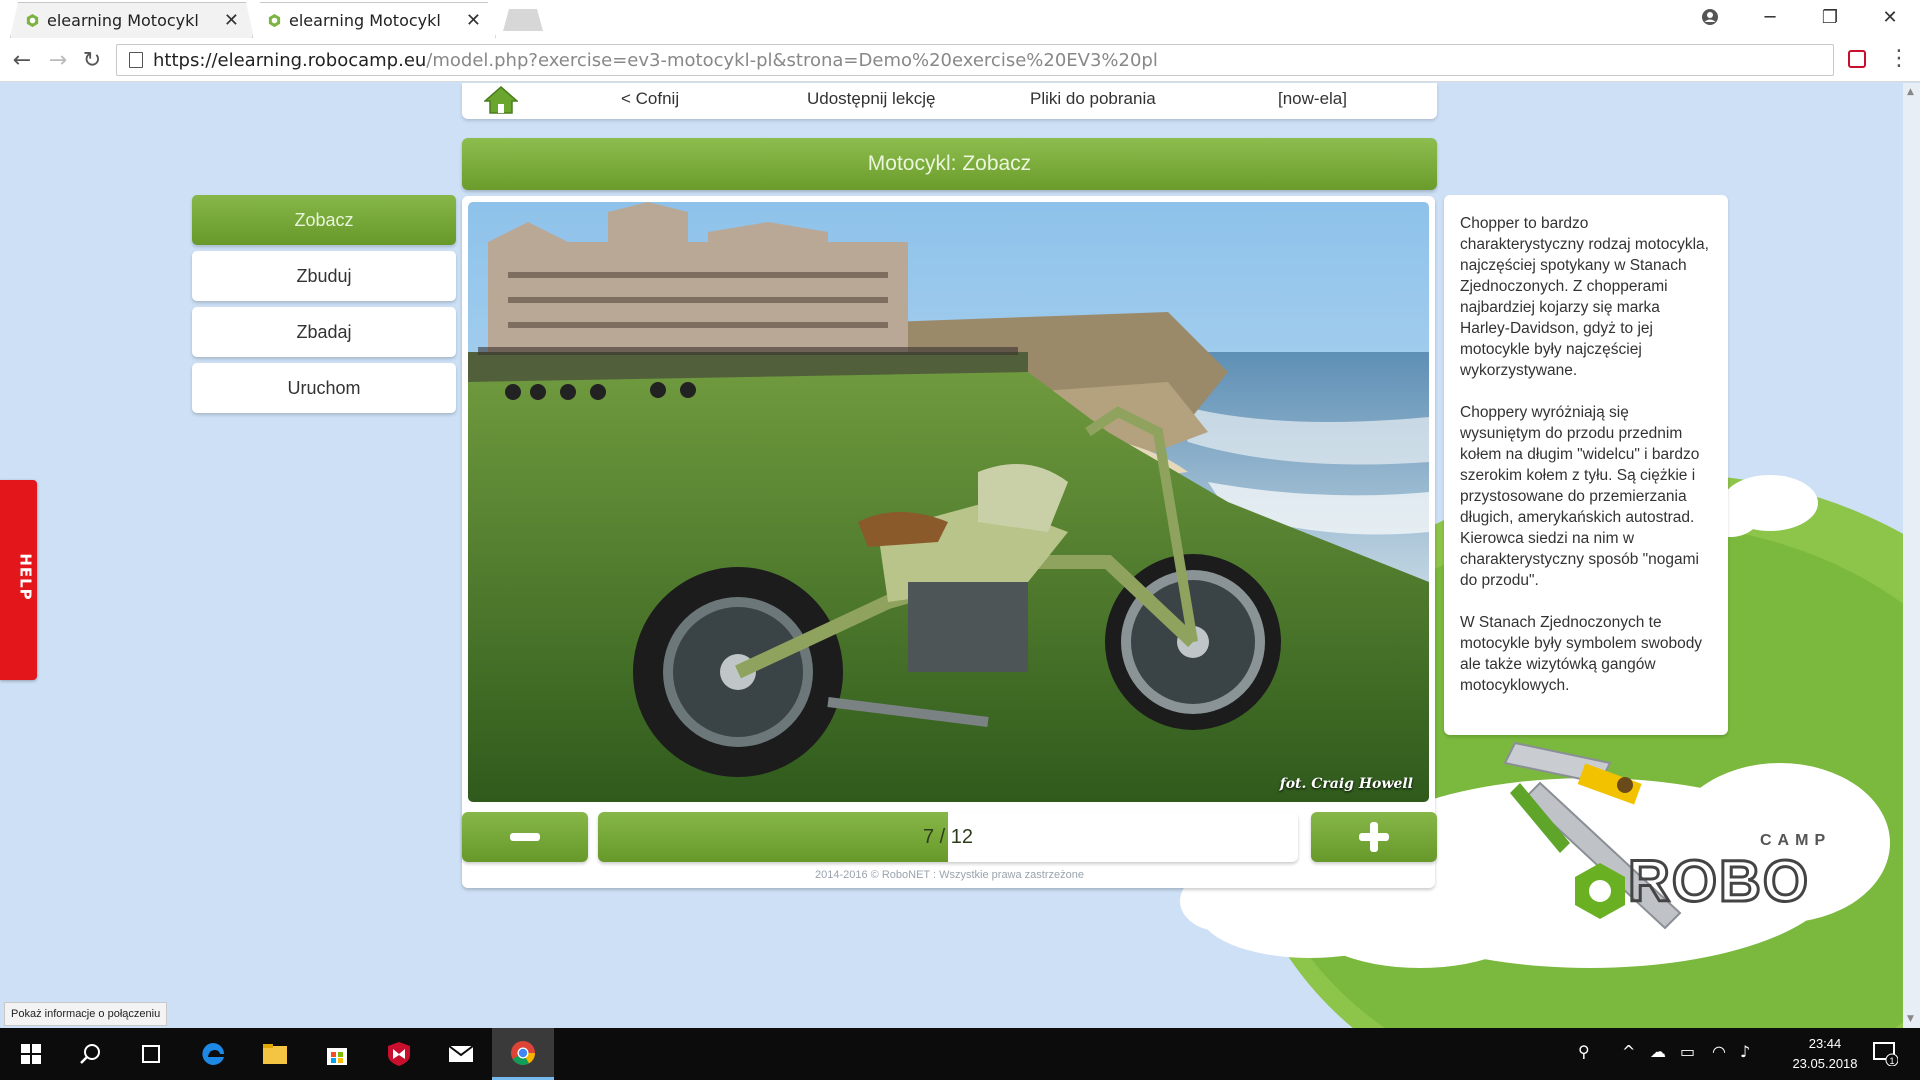 The width and height of the screenshot is (1920, 1080). What do you see at coordinates (324, 220) in the screenshot?
I see `menu-item-zobacz: Zobacz` at bounding box center [324, 220].